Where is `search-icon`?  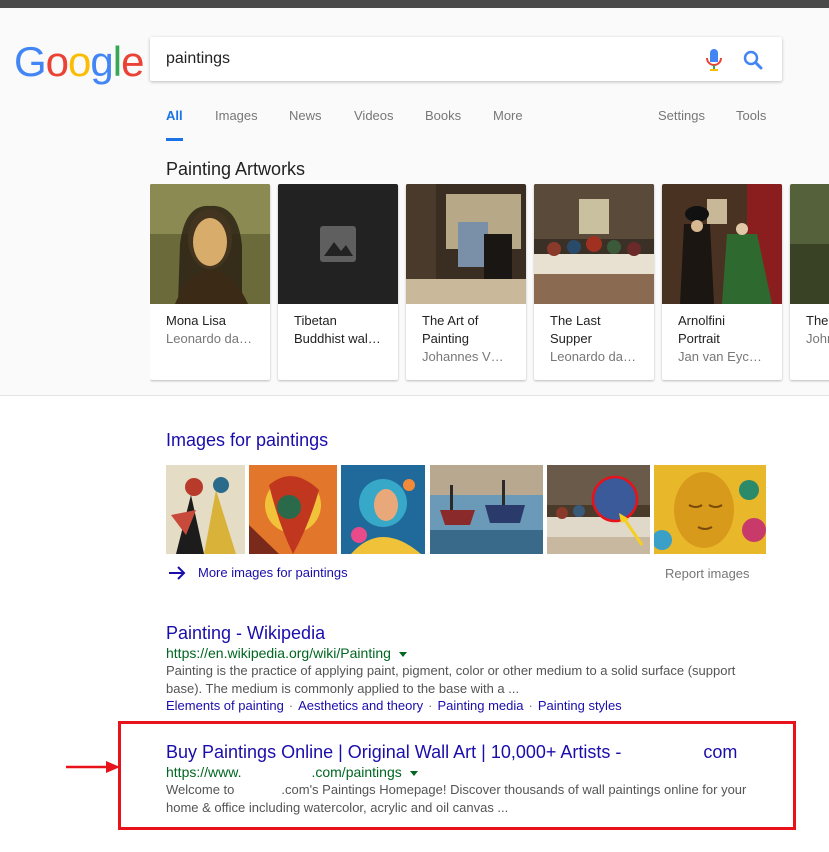 search-icon is located at coordinates (753, 60).